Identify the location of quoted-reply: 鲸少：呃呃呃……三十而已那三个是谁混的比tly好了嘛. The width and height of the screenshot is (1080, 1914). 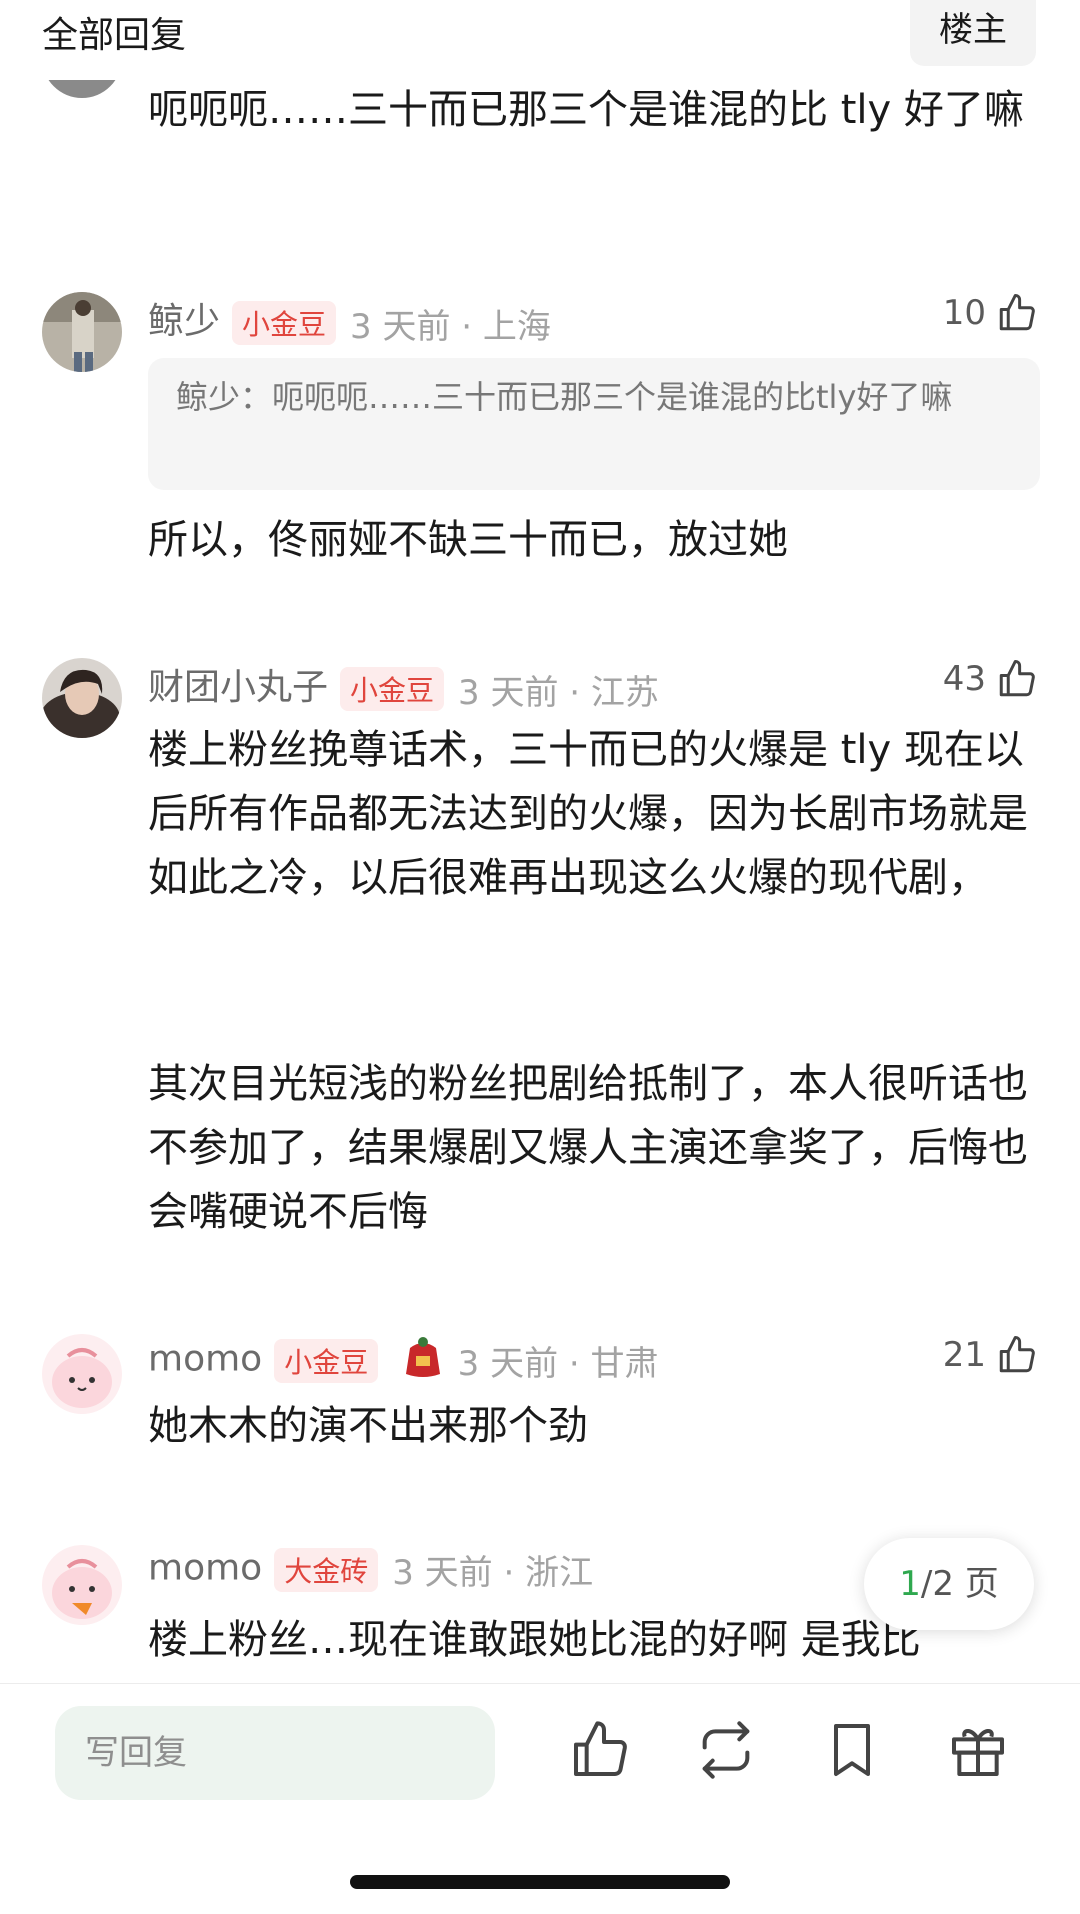
(594, 424).